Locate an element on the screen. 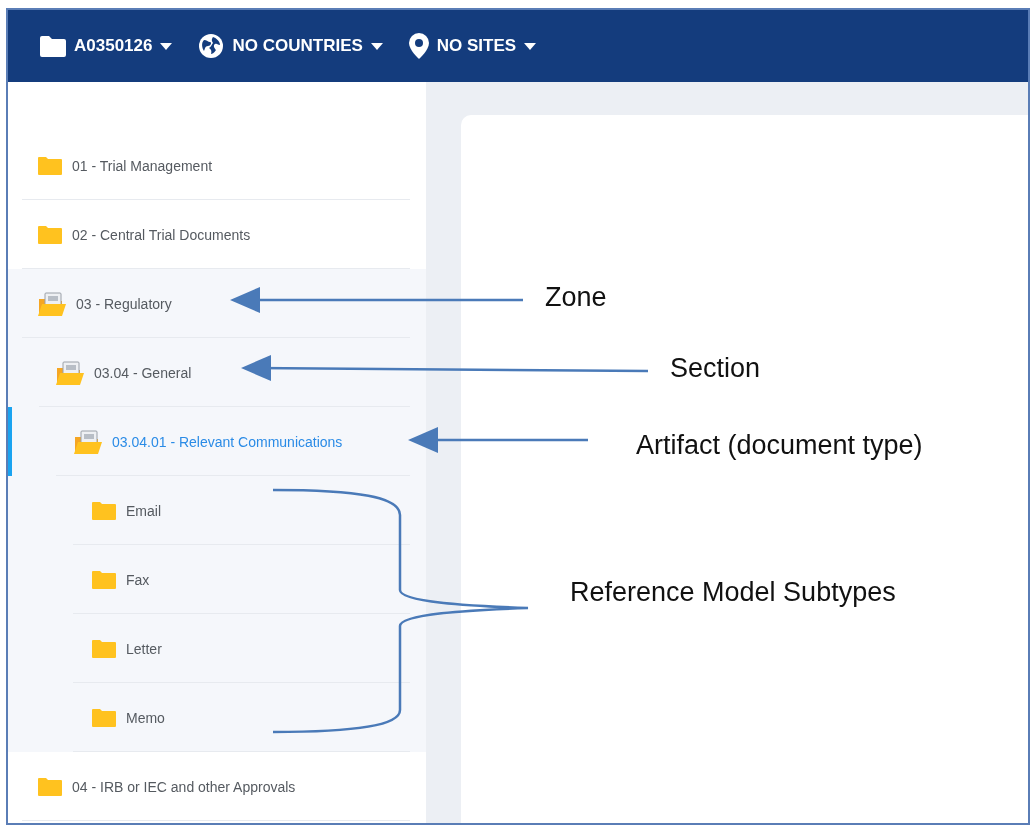 The width and height of the screenshot is (1034, 825). tree-item: Fax is located at coordinates (217, 579).